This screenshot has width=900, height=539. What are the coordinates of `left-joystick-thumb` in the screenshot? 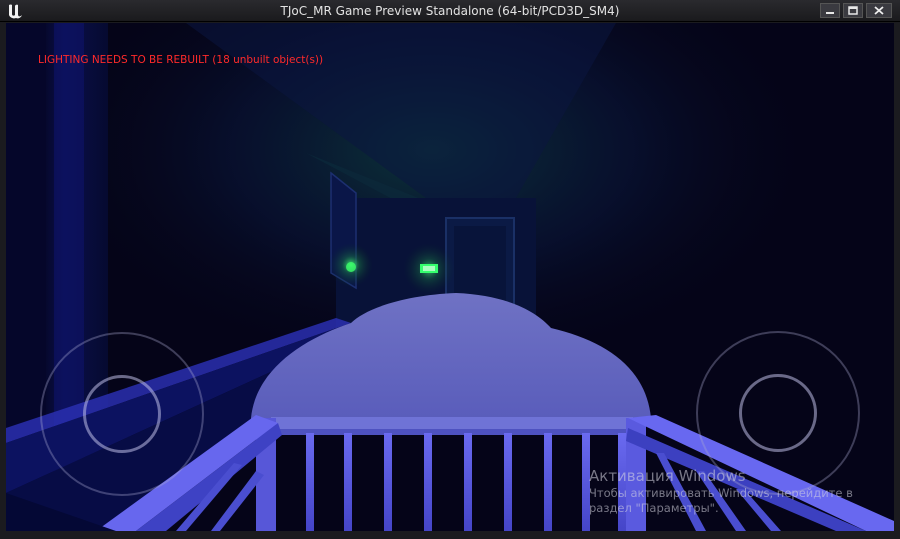 It's located at (122, 414).